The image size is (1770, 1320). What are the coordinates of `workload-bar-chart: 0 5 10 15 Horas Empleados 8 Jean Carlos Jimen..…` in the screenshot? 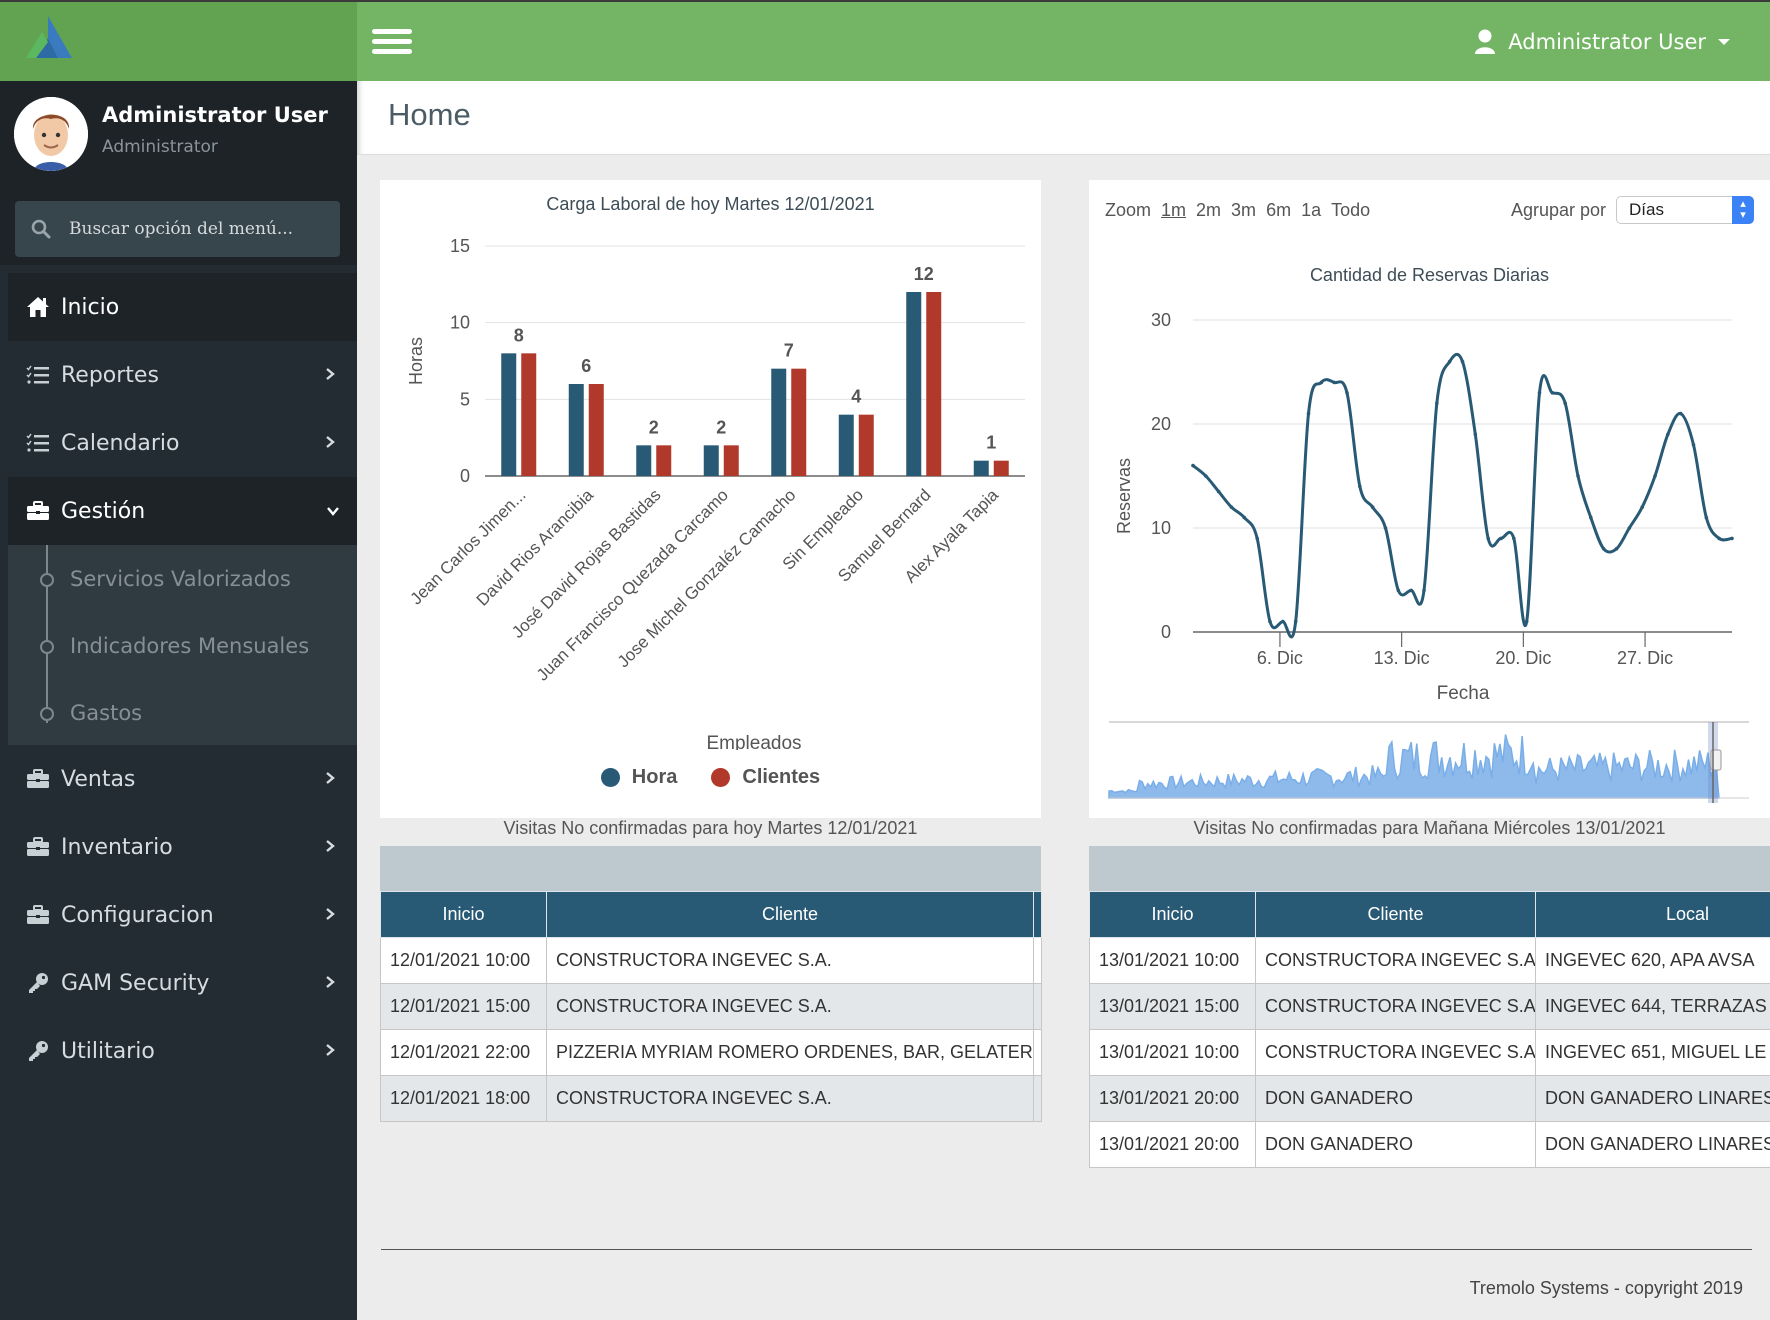 It's located at (715, 493).